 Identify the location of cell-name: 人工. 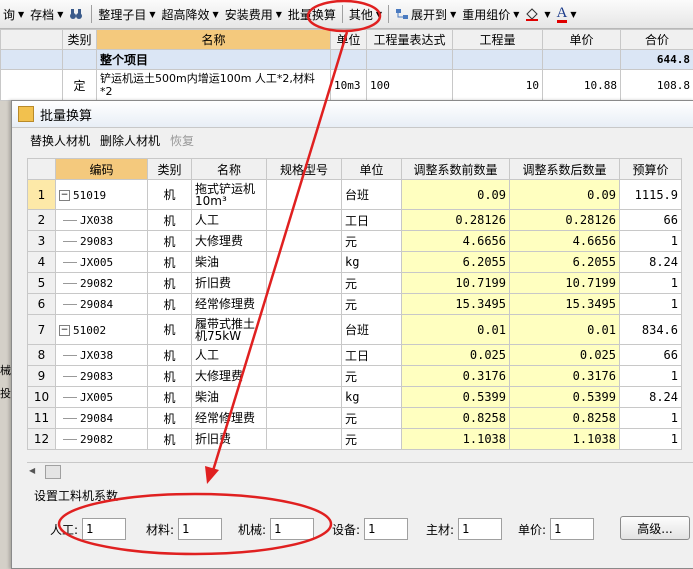
(229, 355).